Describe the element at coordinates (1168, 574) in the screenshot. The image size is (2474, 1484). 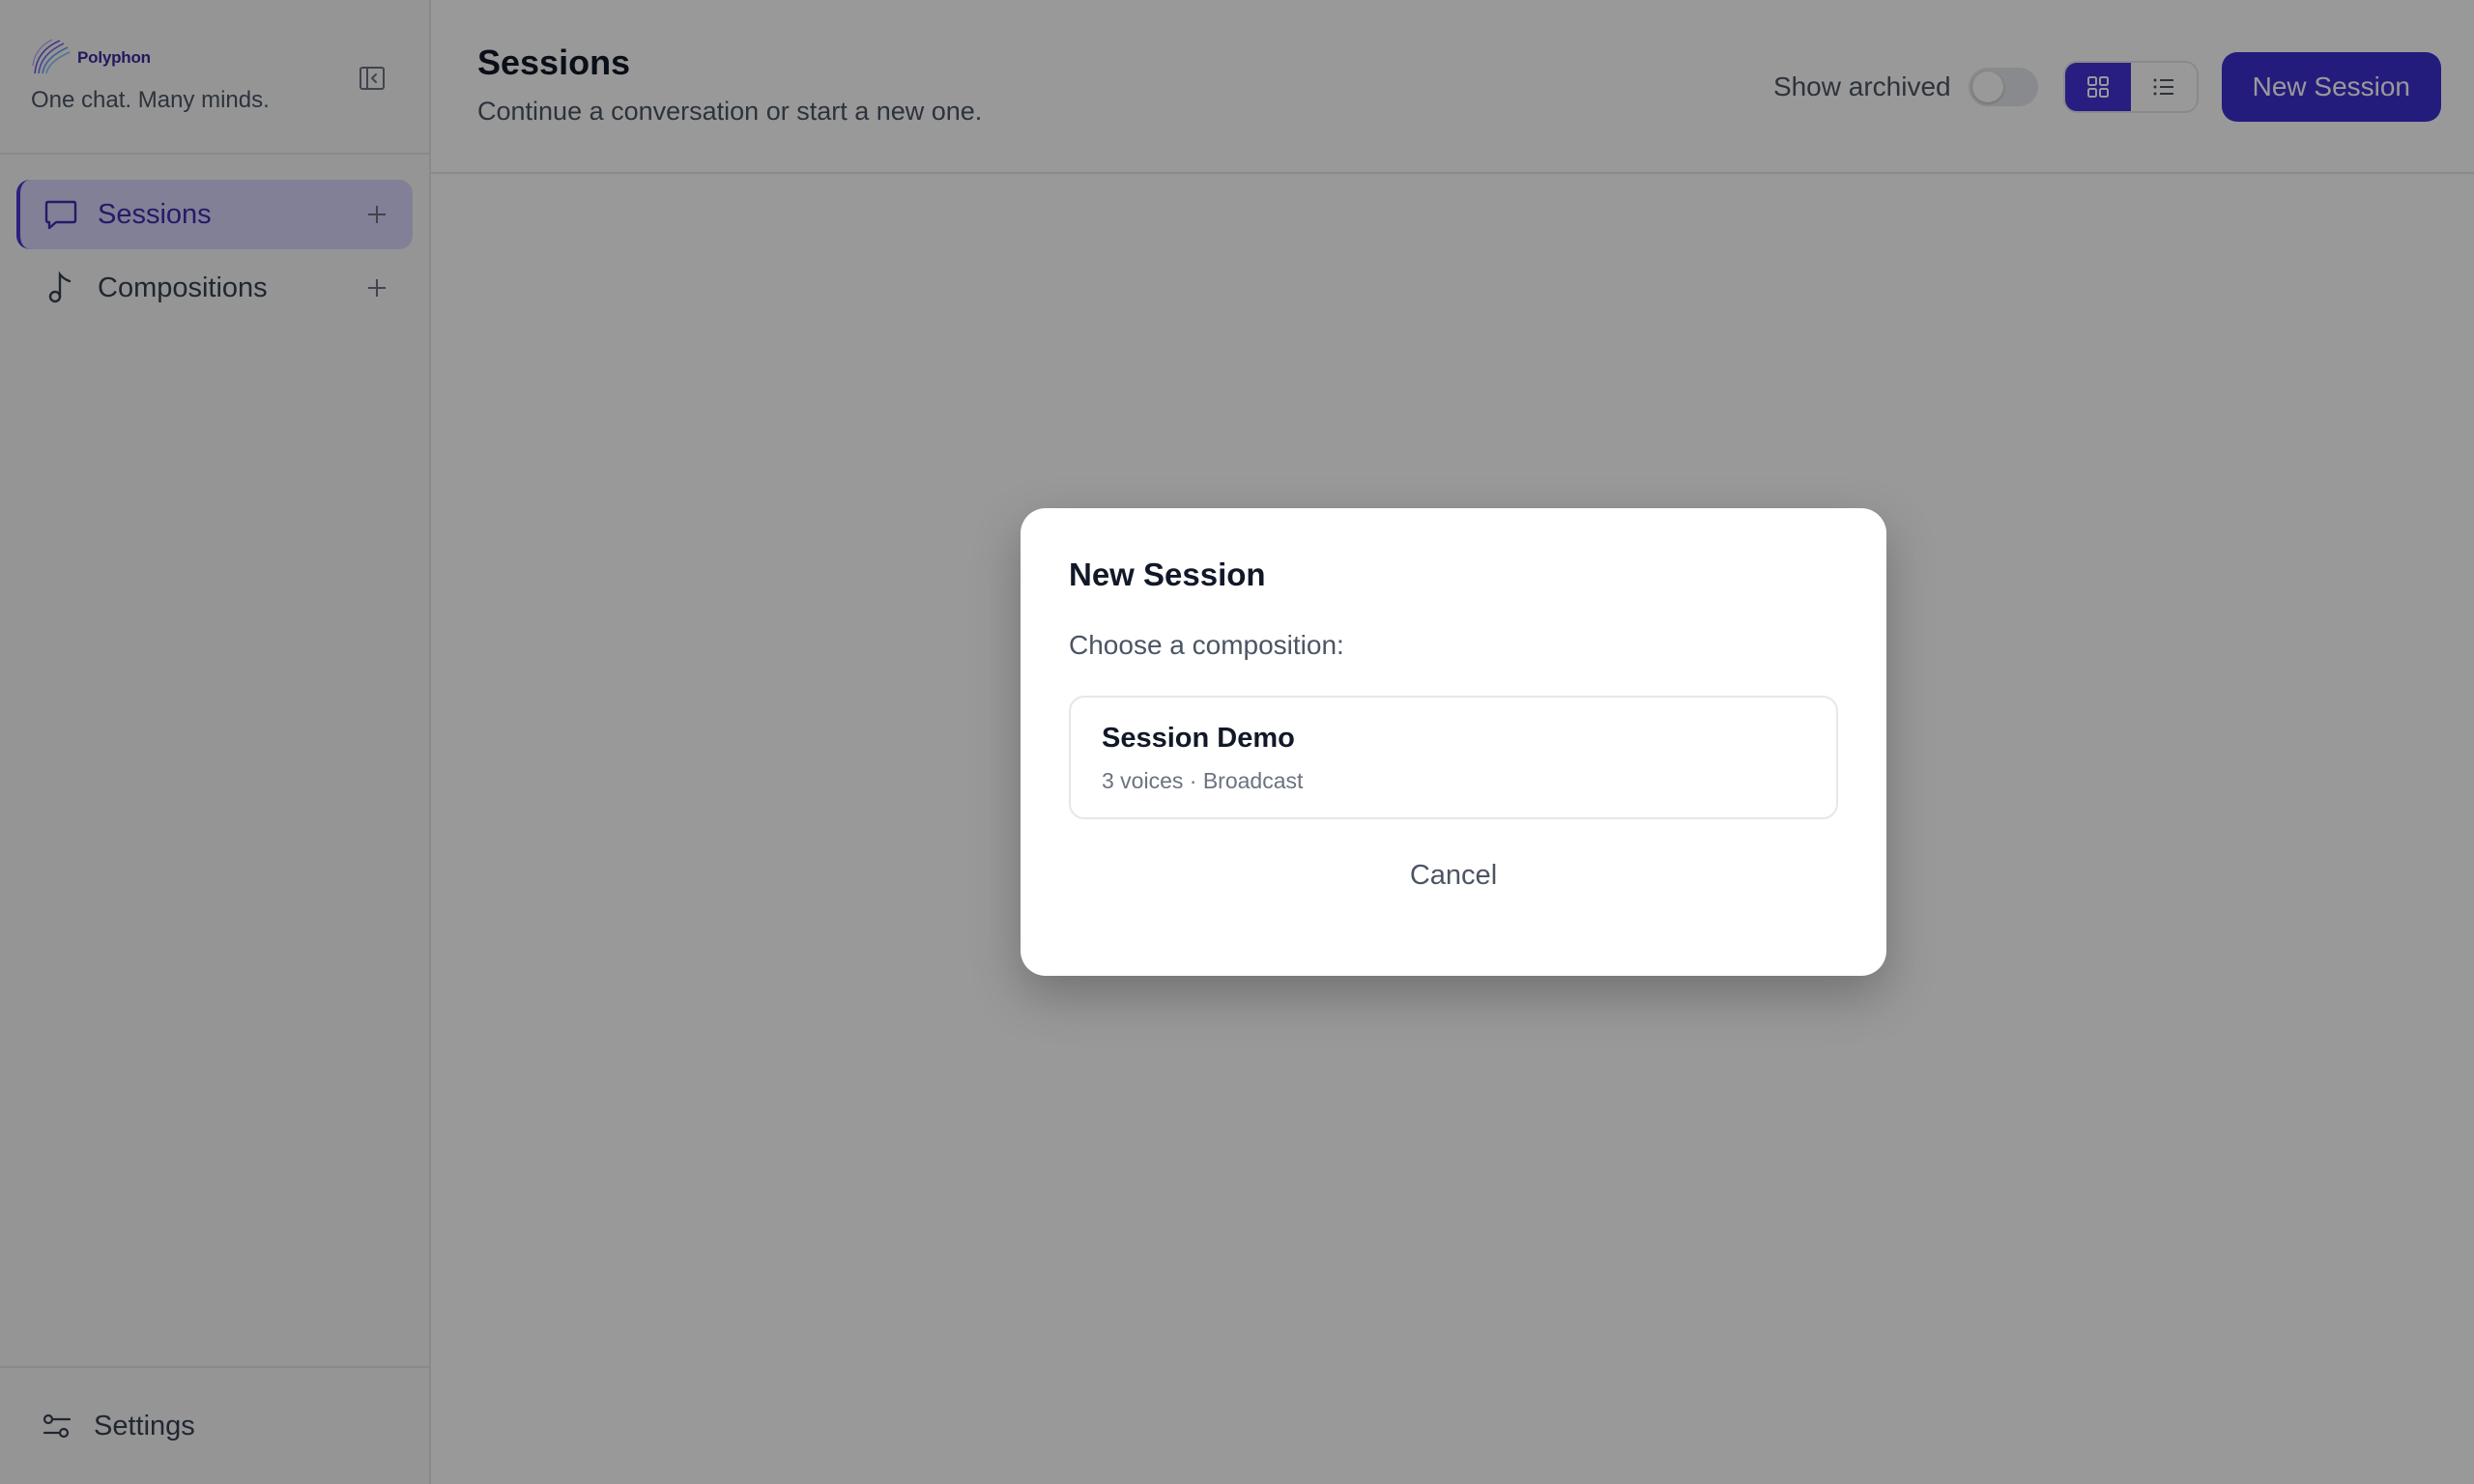
I see `dialog-title: New Session` at that location.